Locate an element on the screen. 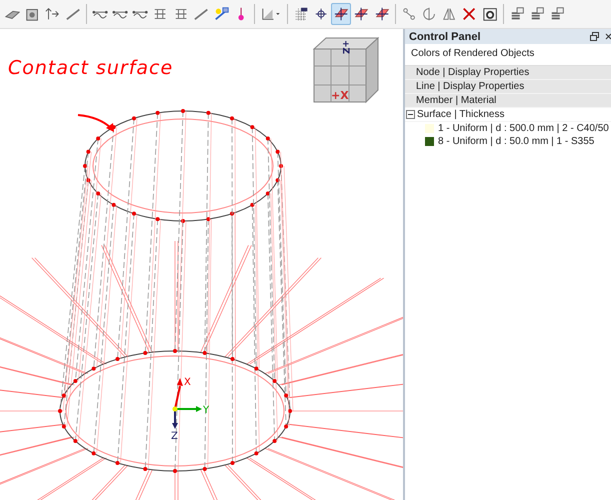 This screenshot has height=500, width=611. toolbar-button is located at coordinates (341, 14).